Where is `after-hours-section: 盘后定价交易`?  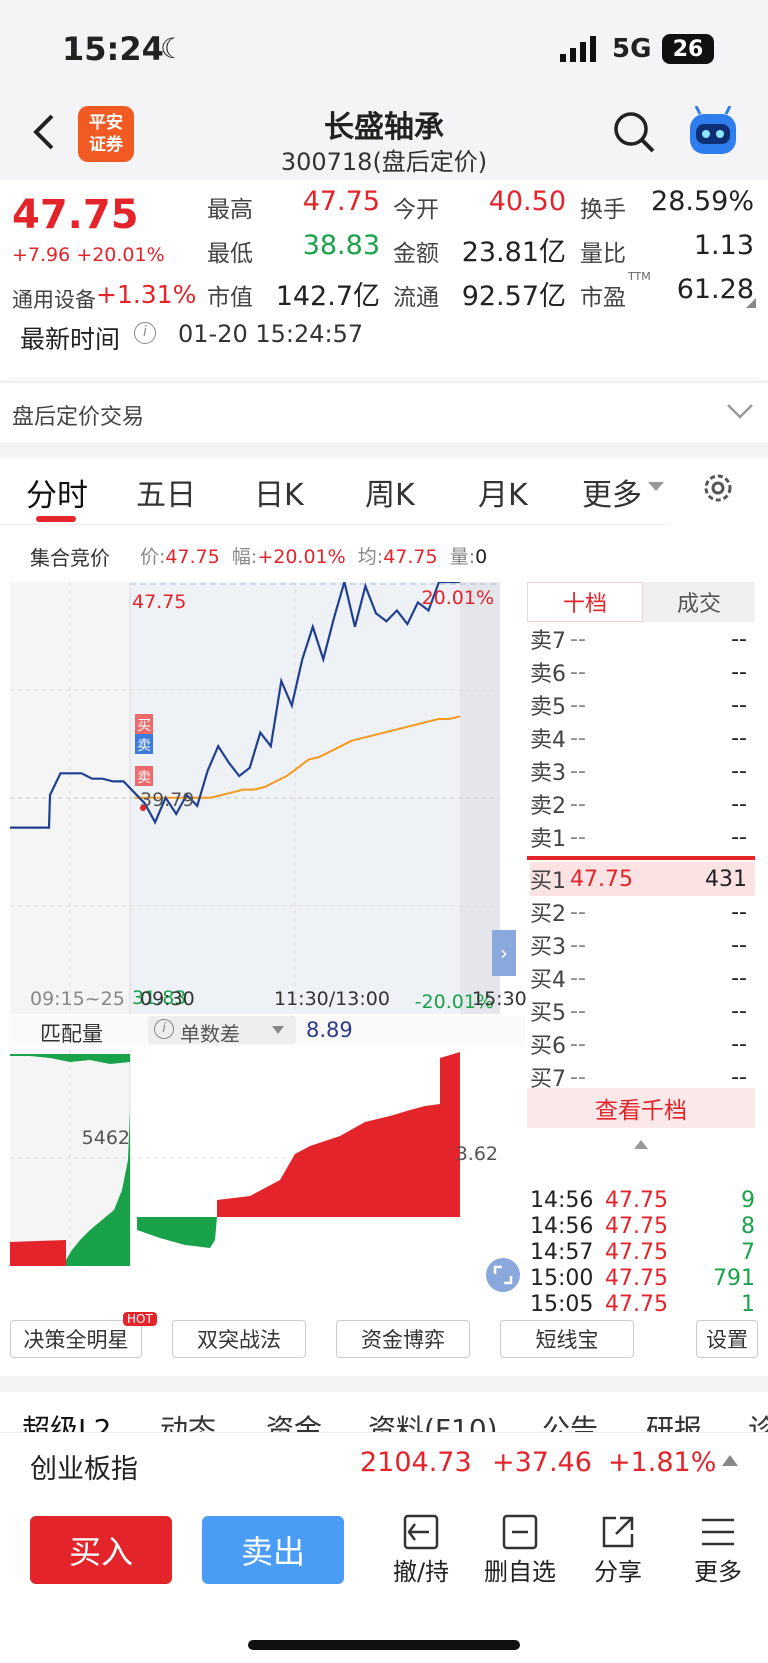
after-hours-section: 盘后定价交易 is located at coordinates (384, 412).